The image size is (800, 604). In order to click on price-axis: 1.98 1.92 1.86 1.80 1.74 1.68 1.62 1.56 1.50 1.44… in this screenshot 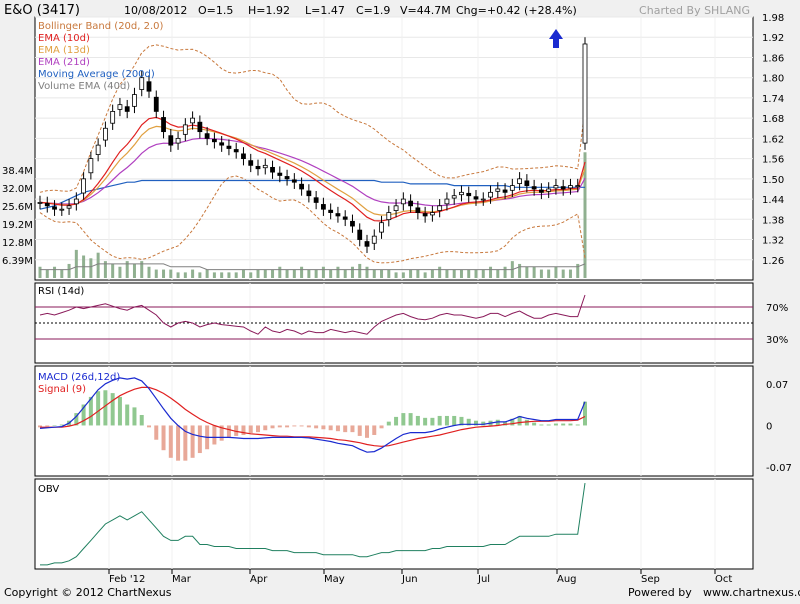, I will do `click(773, 140)`.